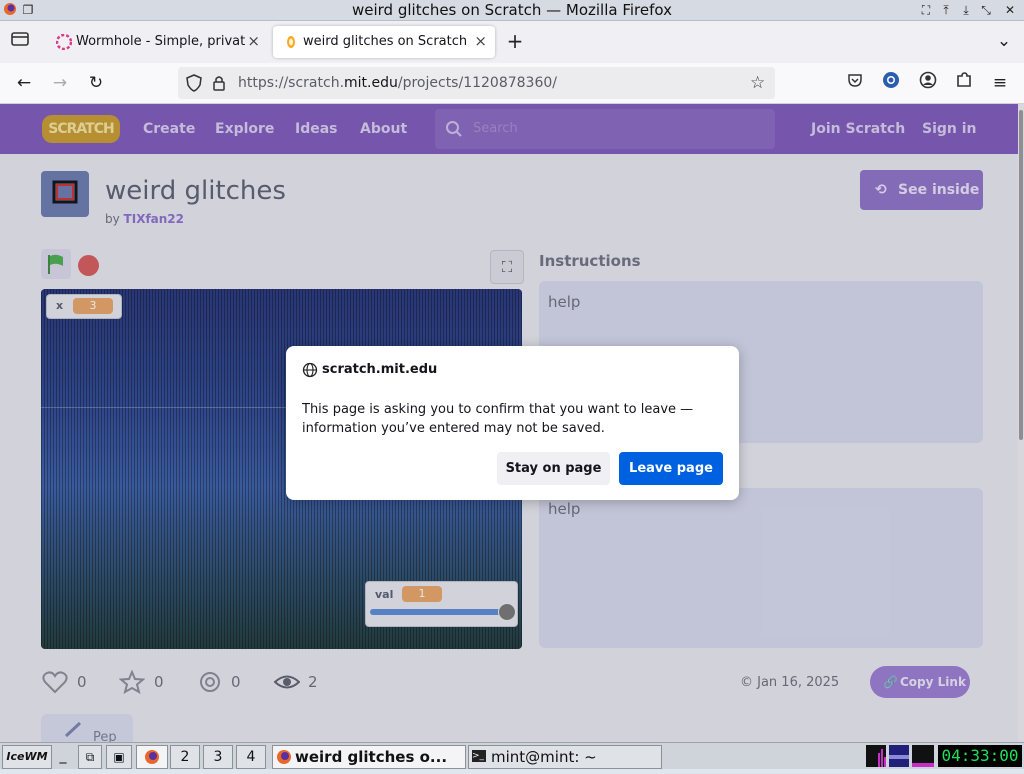 The width and height of the screenshot is (1024, 774). Describe the element at coordinates (81, 129) in the screenshot. I see `scratch-logo: SCRATCH` at that location.